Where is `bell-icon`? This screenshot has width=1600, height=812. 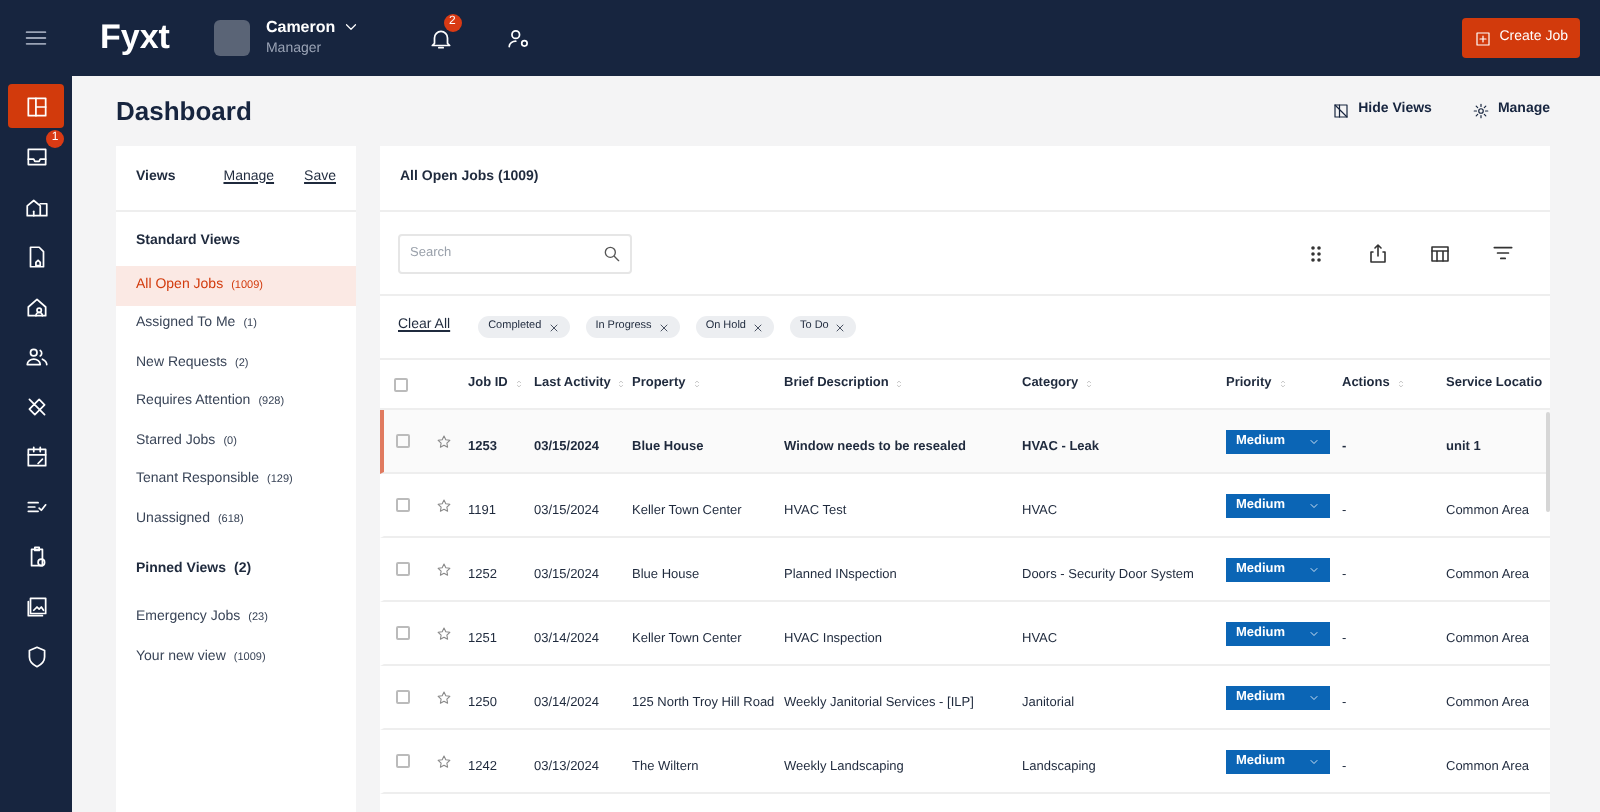
bell-icon is located at coordinates (440, 38).